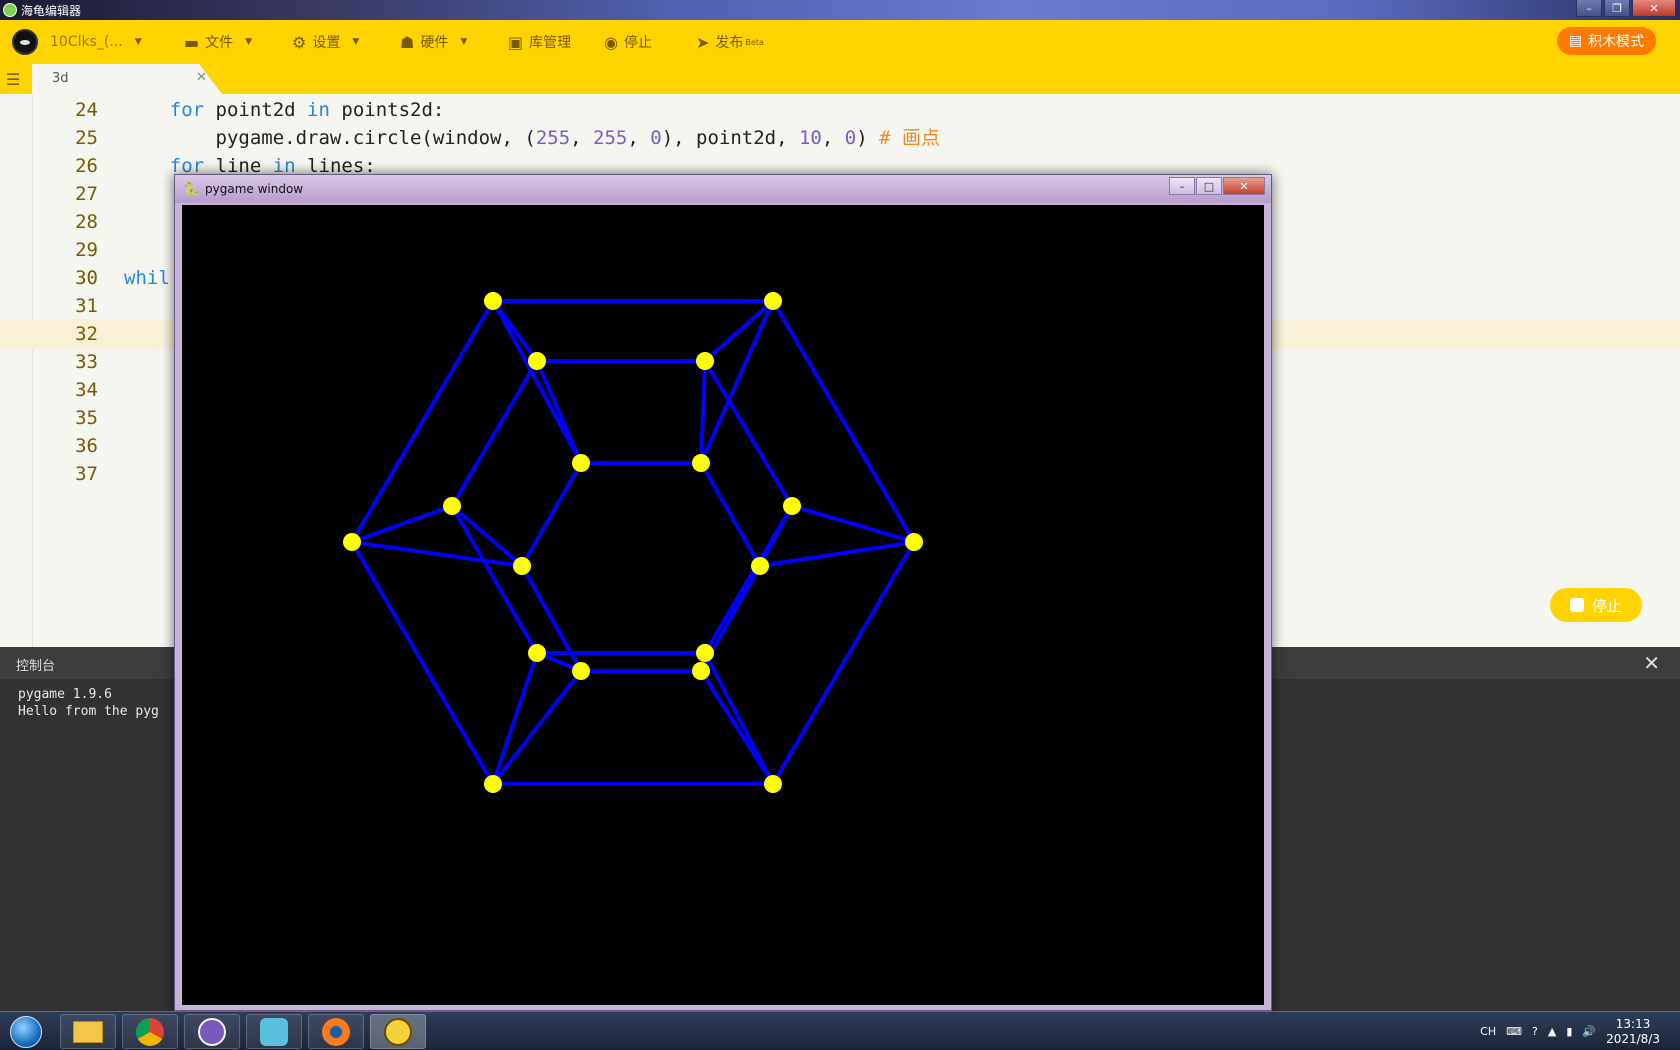  I want to click on line-number: 29, so click(86, 250).